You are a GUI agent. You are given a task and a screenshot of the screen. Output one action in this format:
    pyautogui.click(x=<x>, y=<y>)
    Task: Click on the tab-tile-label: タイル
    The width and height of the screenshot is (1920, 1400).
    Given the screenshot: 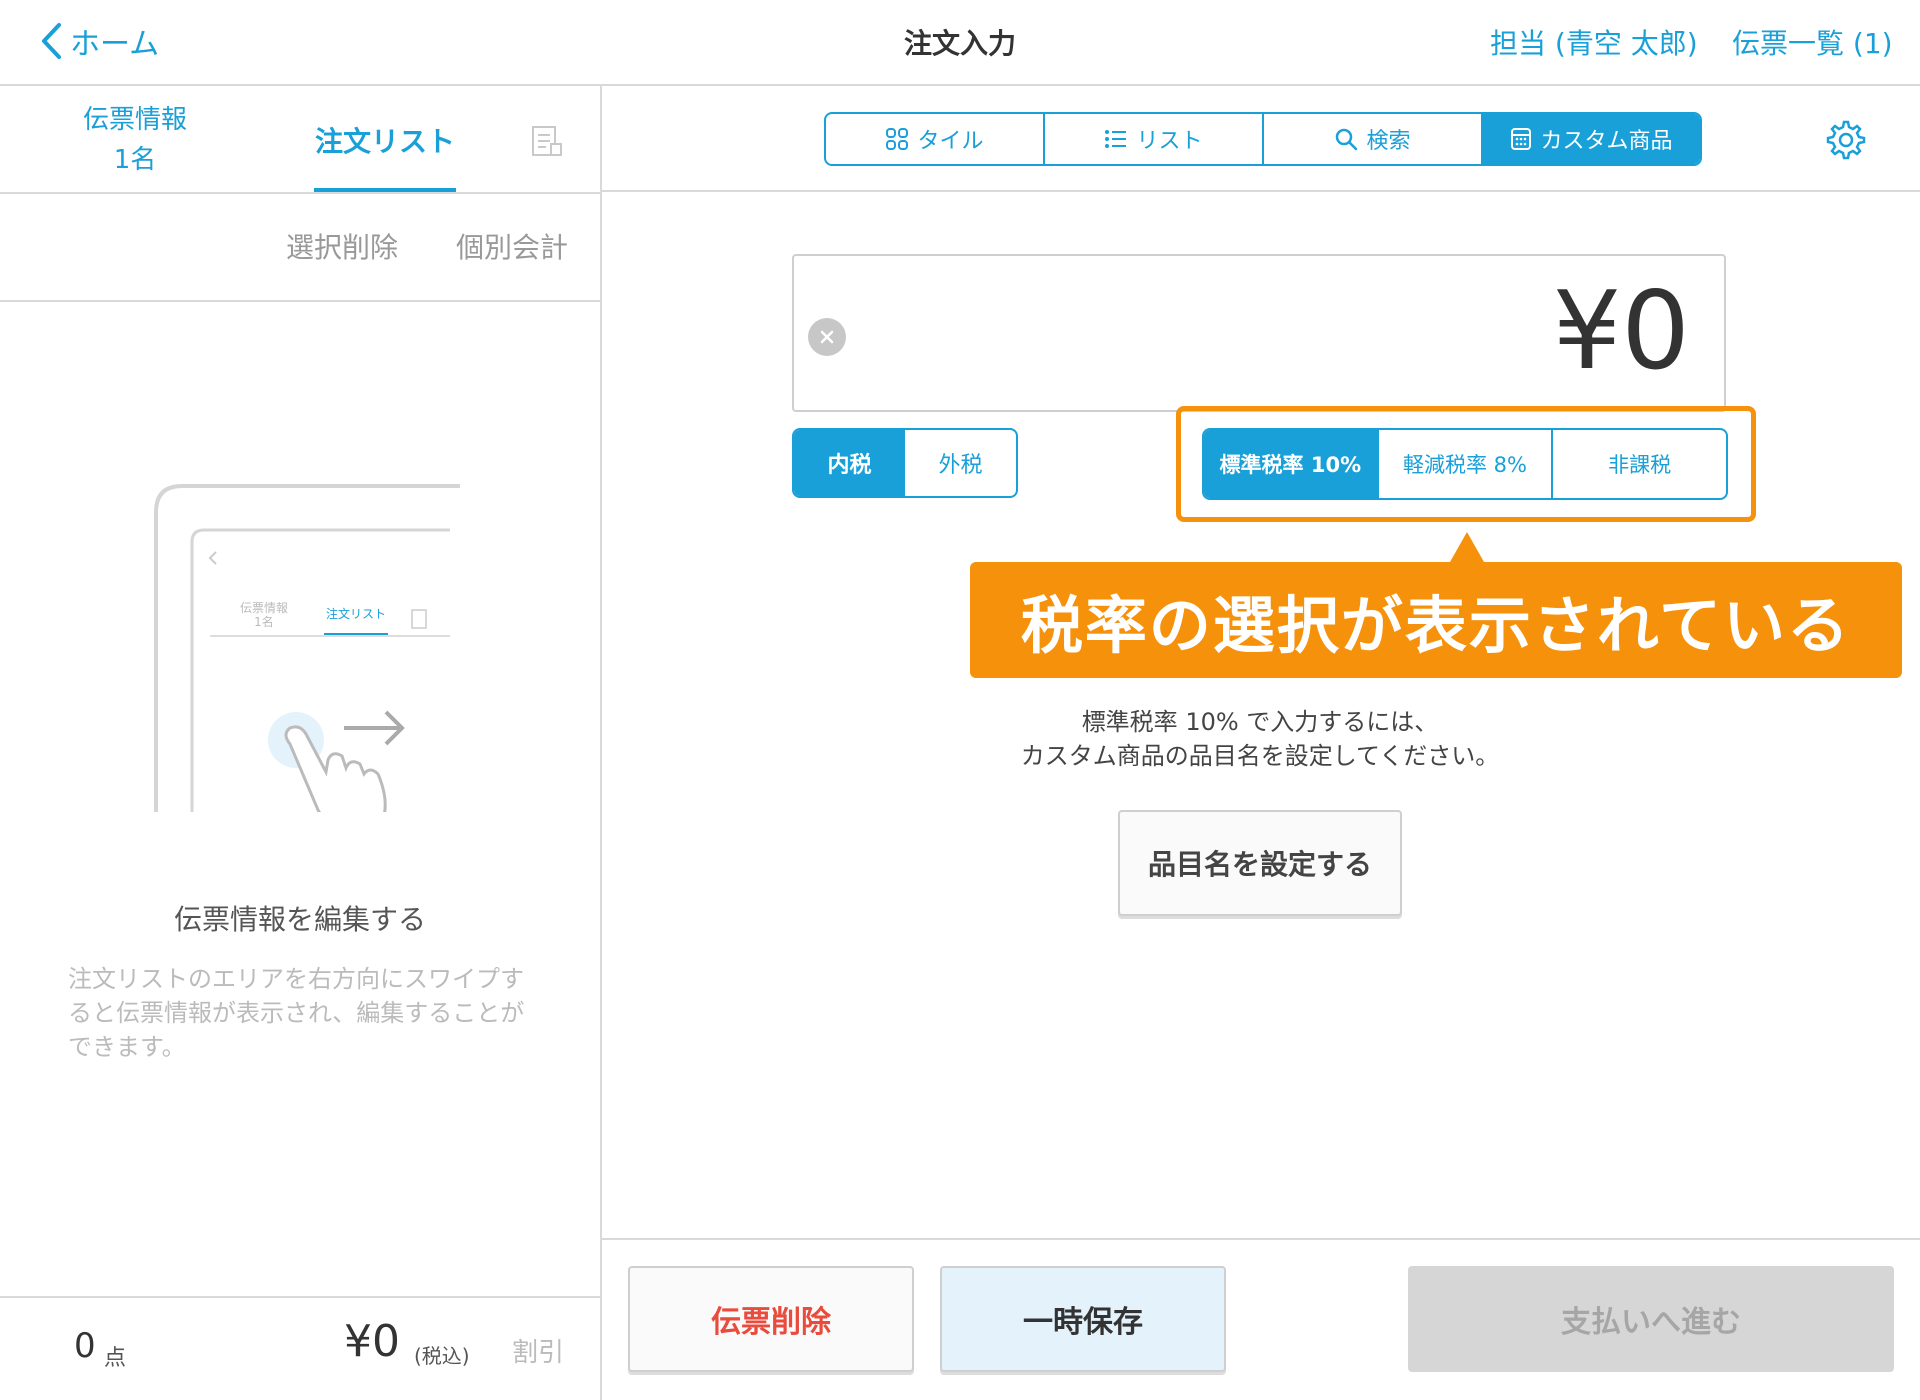 What is the action you would take?
    pyautogui.click(x=950, y=141)
    